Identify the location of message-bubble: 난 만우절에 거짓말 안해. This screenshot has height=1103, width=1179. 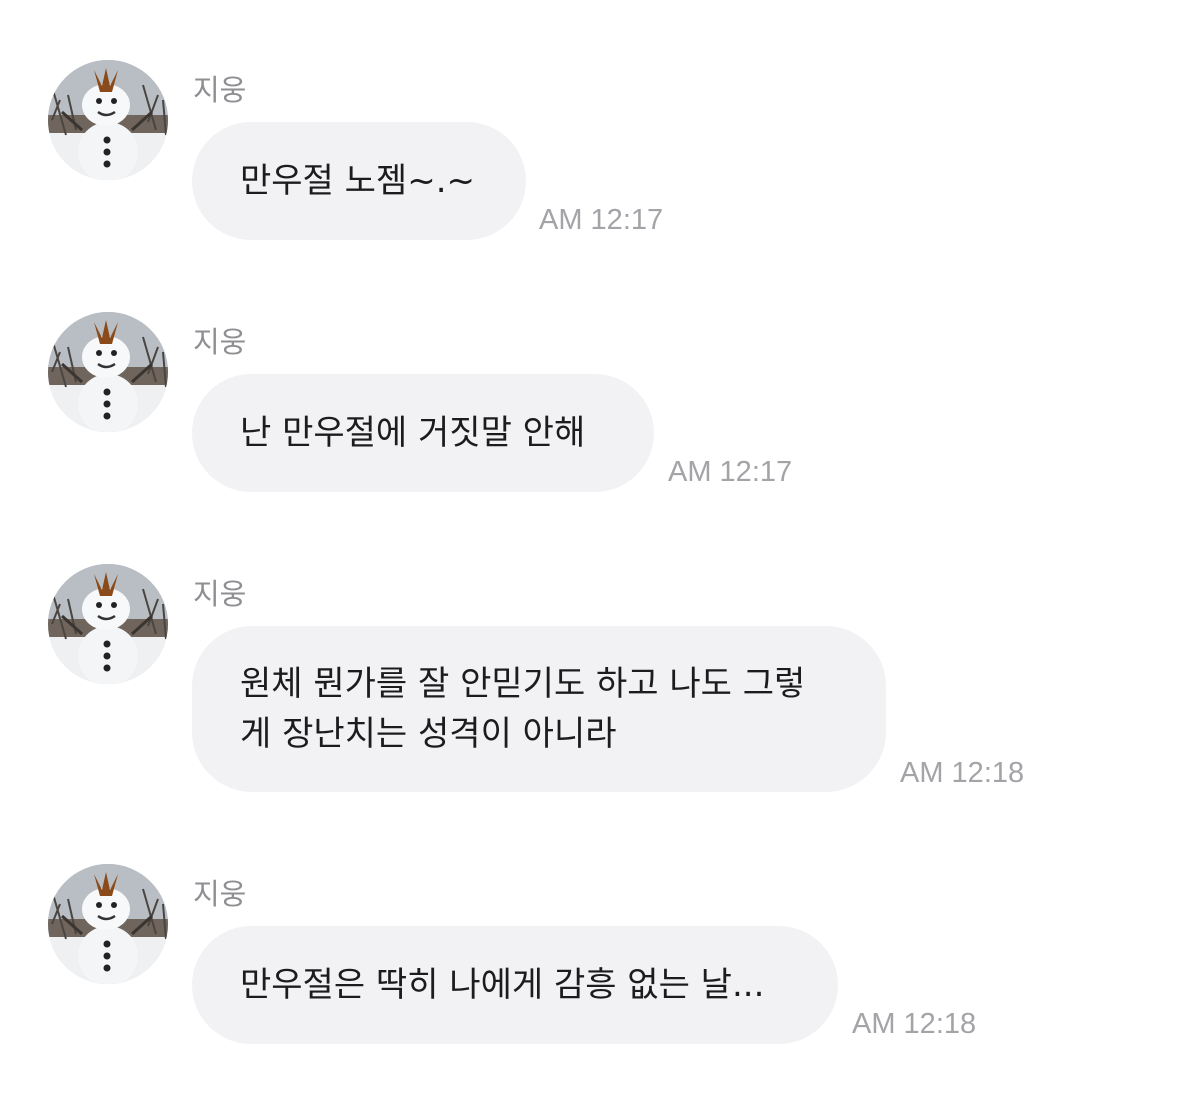
(423, 433).